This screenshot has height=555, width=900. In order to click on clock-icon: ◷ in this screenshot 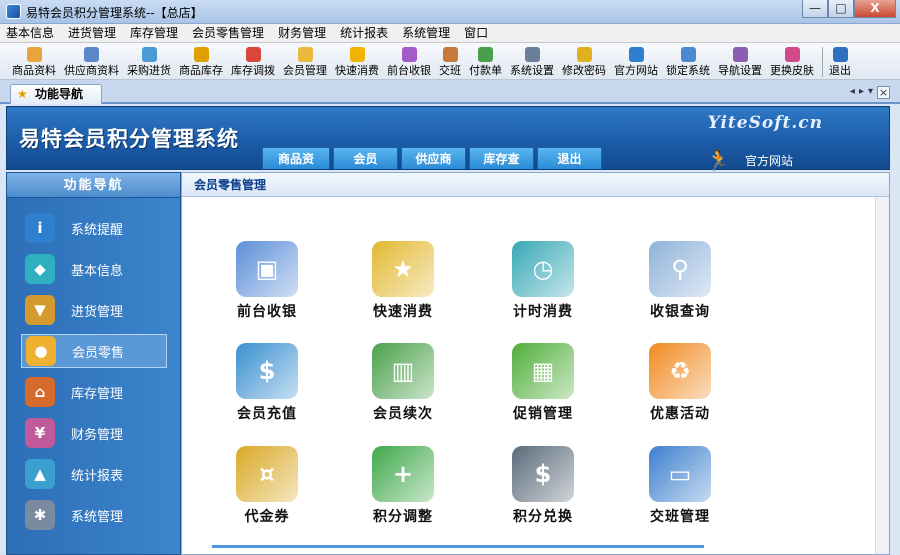, I will do `click(543, 269)`.